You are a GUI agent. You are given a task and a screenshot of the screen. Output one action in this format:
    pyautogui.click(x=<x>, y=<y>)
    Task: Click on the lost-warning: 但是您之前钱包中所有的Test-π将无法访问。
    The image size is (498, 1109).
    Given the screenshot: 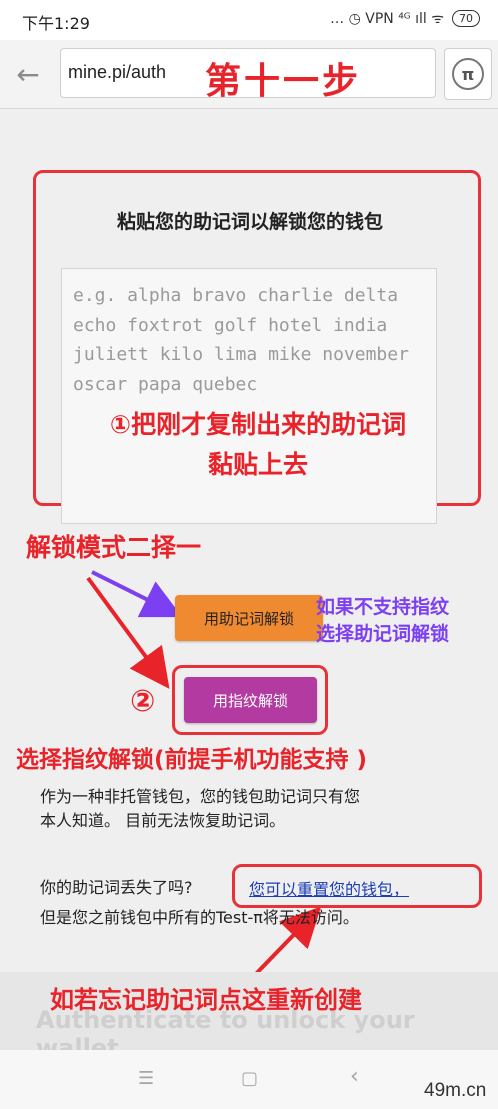 What is the action you would take?
    pyautogui.click(x=199, y=917)
    